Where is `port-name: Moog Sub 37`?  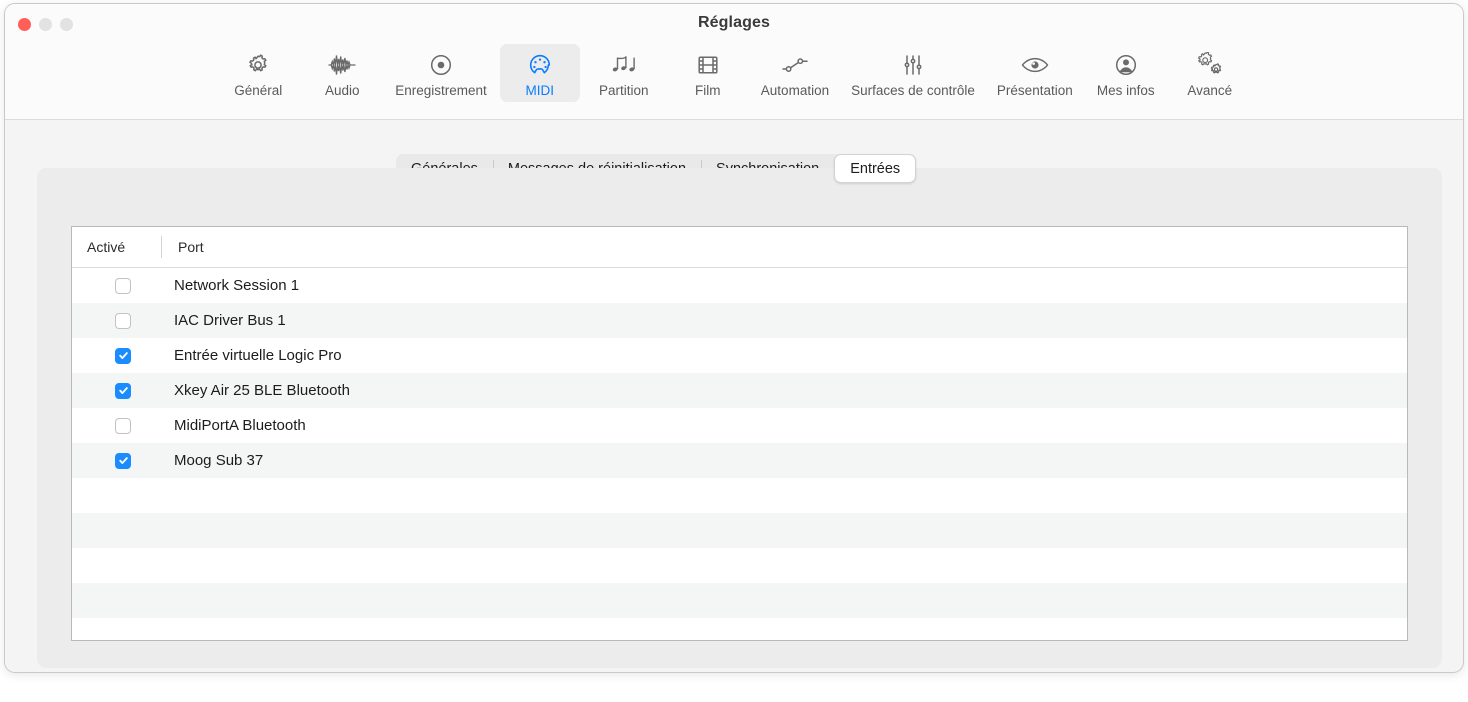
port-name: Moog Sub 37 is located at coordinates (219, 460).